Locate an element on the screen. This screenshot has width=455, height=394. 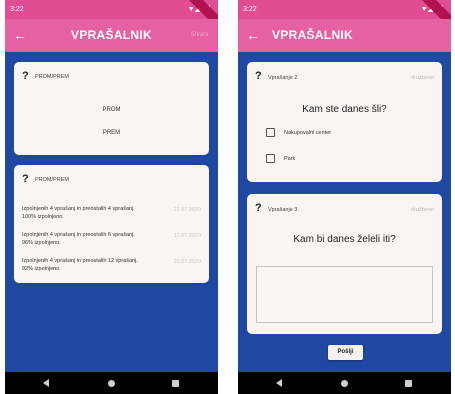
checkbox-label: Nakupovalni center is located at coordinates (308, 133).